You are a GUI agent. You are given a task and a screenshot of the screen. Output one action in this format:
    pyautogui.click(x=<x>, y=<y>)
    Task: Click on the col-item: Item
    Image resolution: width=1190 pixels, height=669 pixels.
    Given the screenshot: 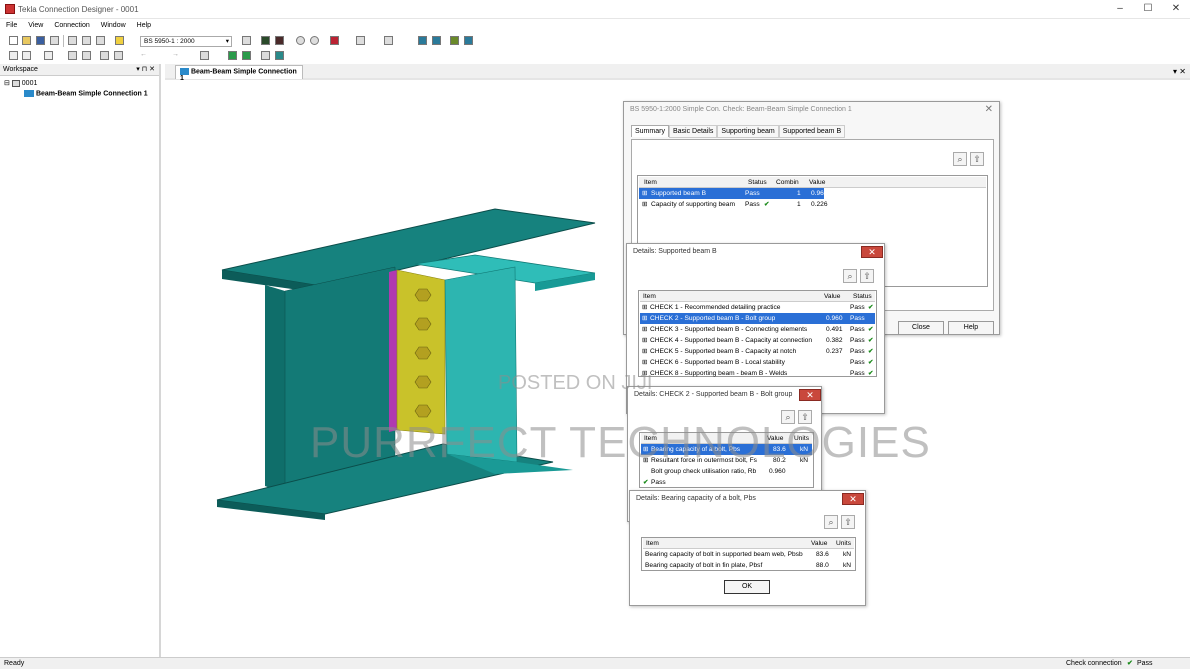 What is the action you would take?
    pyautogui.click(x=650, y=182)
    